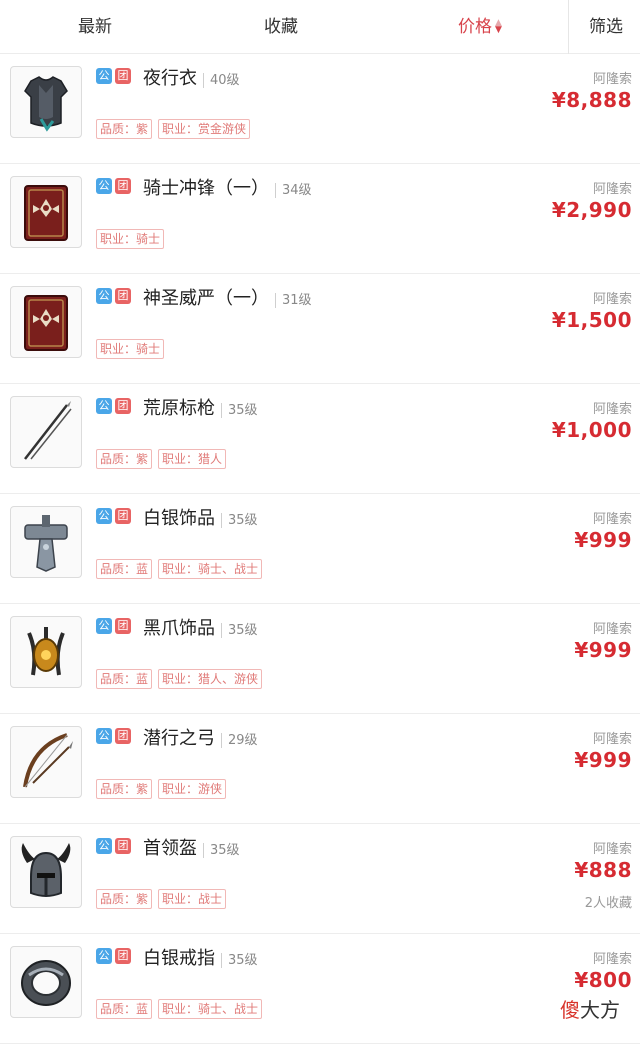 The height and width of the screenshot is (1047, 640). Describe the element at coordinates (293, 300) in the screenshot. I see `item-level: 31级` at that location.